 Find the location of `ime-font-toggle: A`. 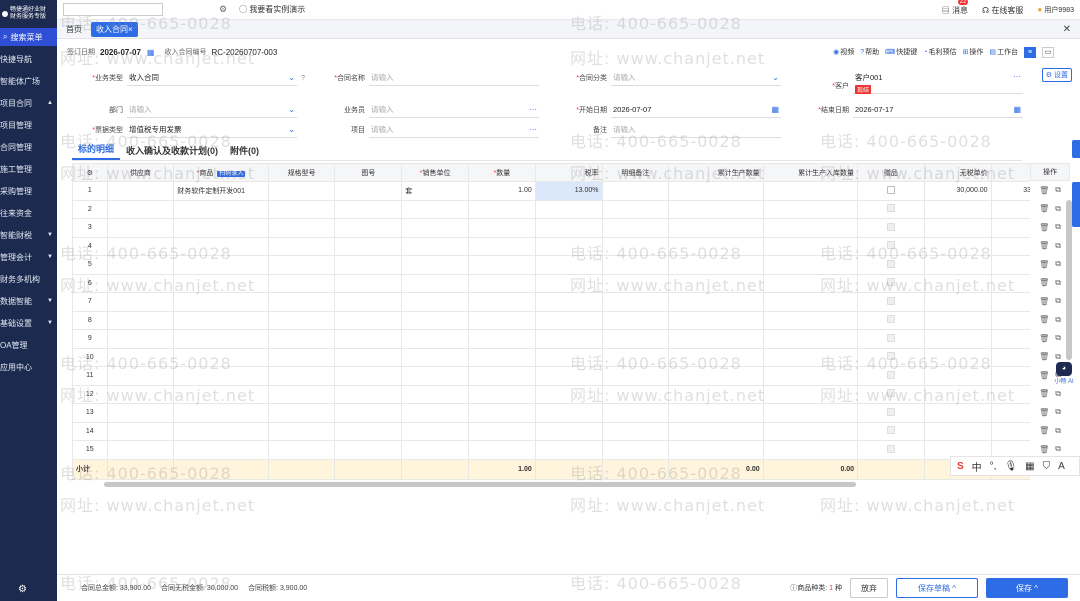

ime-font-toggle: A is located at coordinates (1061, 466).